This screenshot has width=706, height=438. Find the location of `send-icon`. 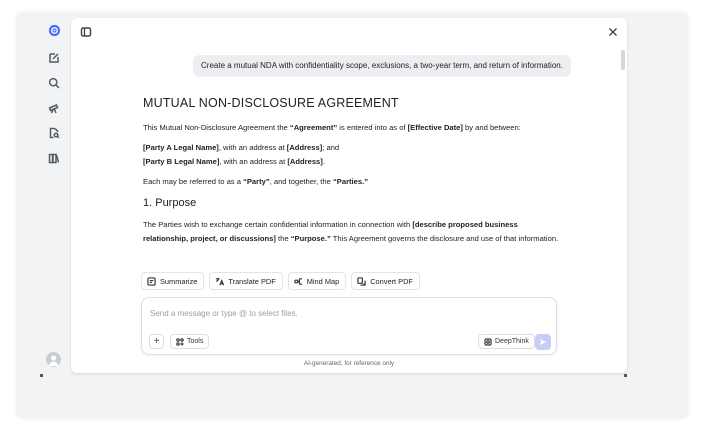

send-icon is located at coordinates (543, 342).